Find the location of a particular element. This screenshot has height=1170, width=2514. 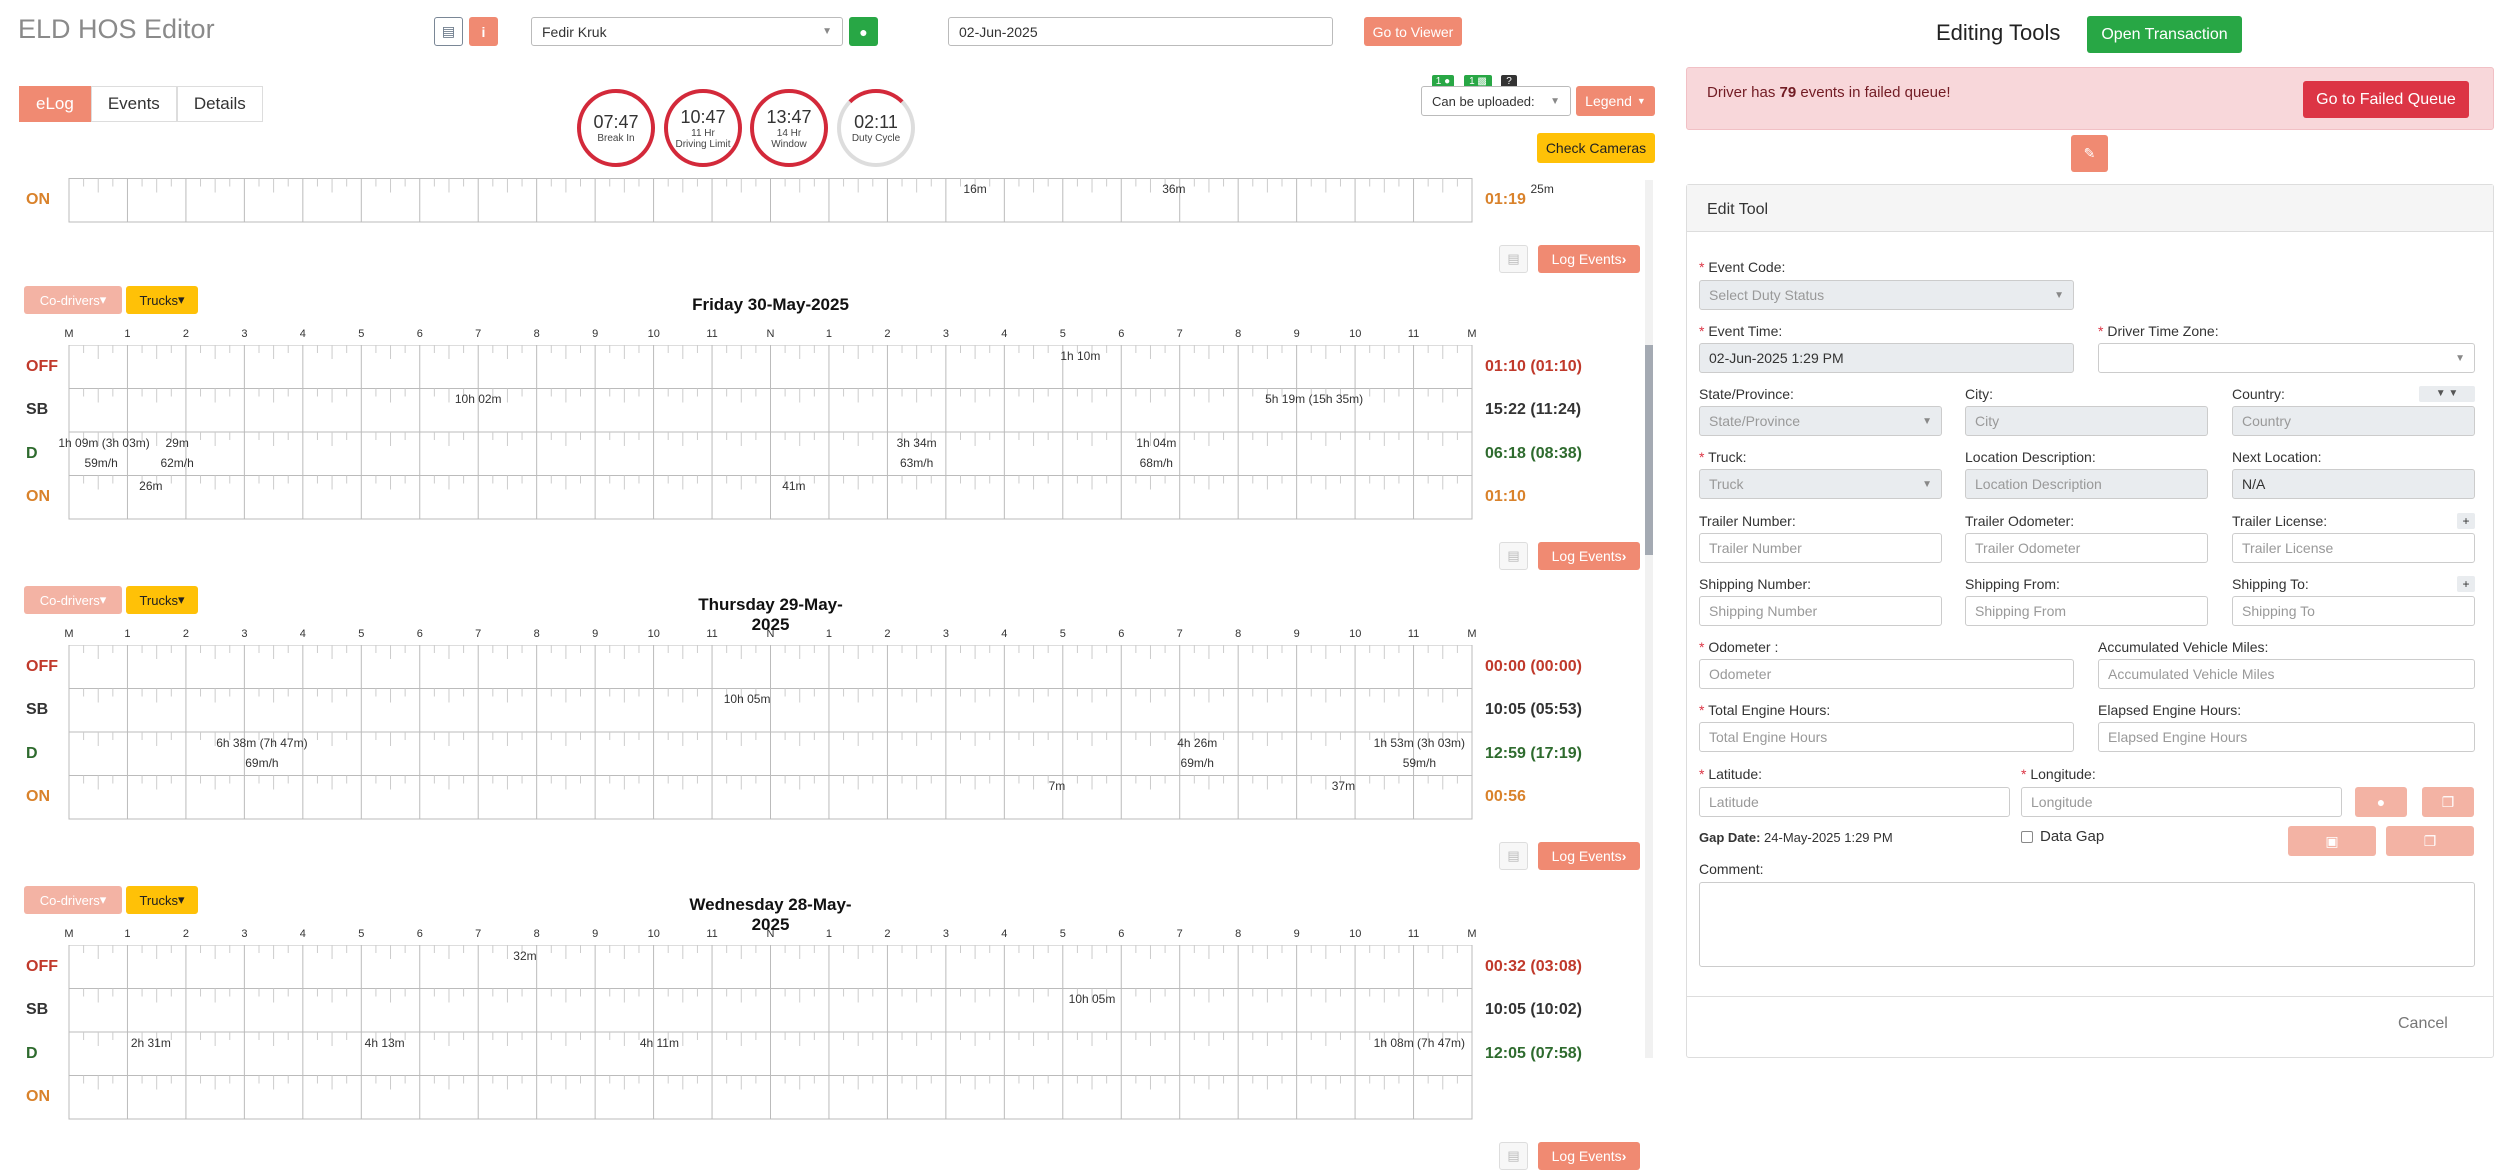

hour-label: 10 is located at coordinates (653, 934).